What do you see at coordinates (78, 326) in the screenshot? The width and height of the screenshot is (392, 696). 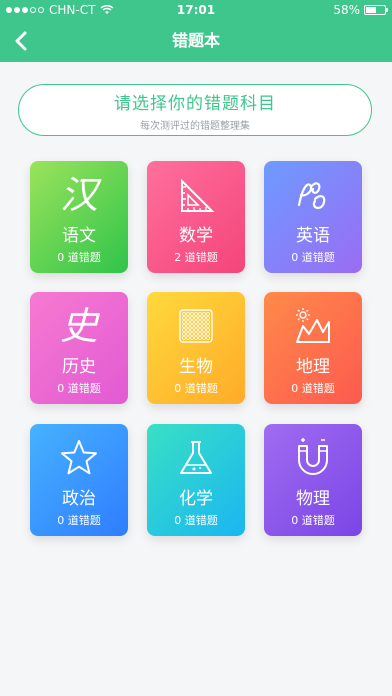 I see `shi-glyph-icon: 史` at bounding box center [78, 326].